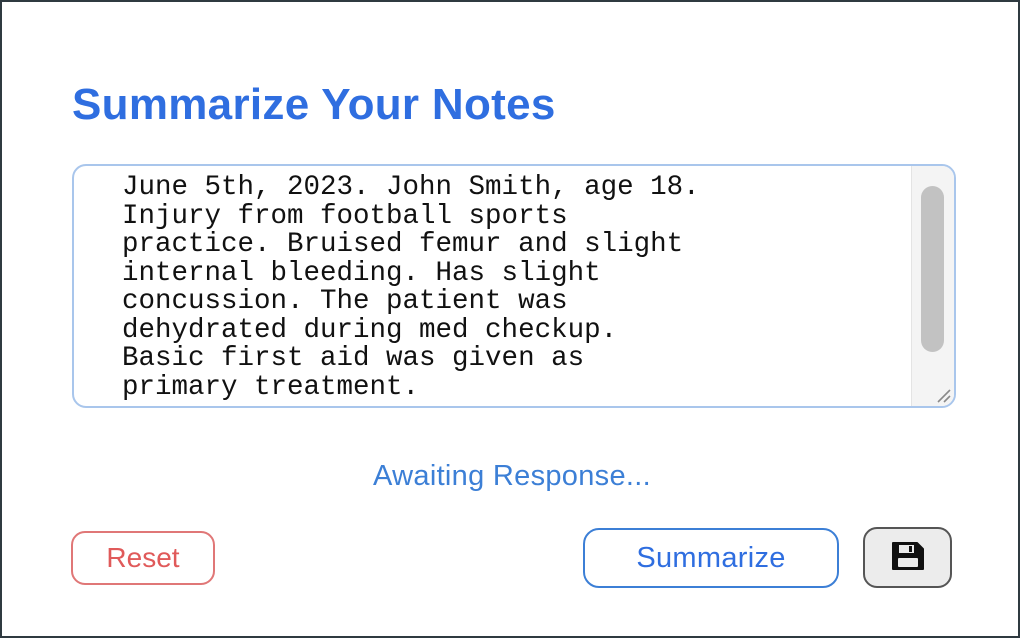 Image resolution: width=1020 pixels, height=638 pixels. I want to click on save-button, so click(907, 557).